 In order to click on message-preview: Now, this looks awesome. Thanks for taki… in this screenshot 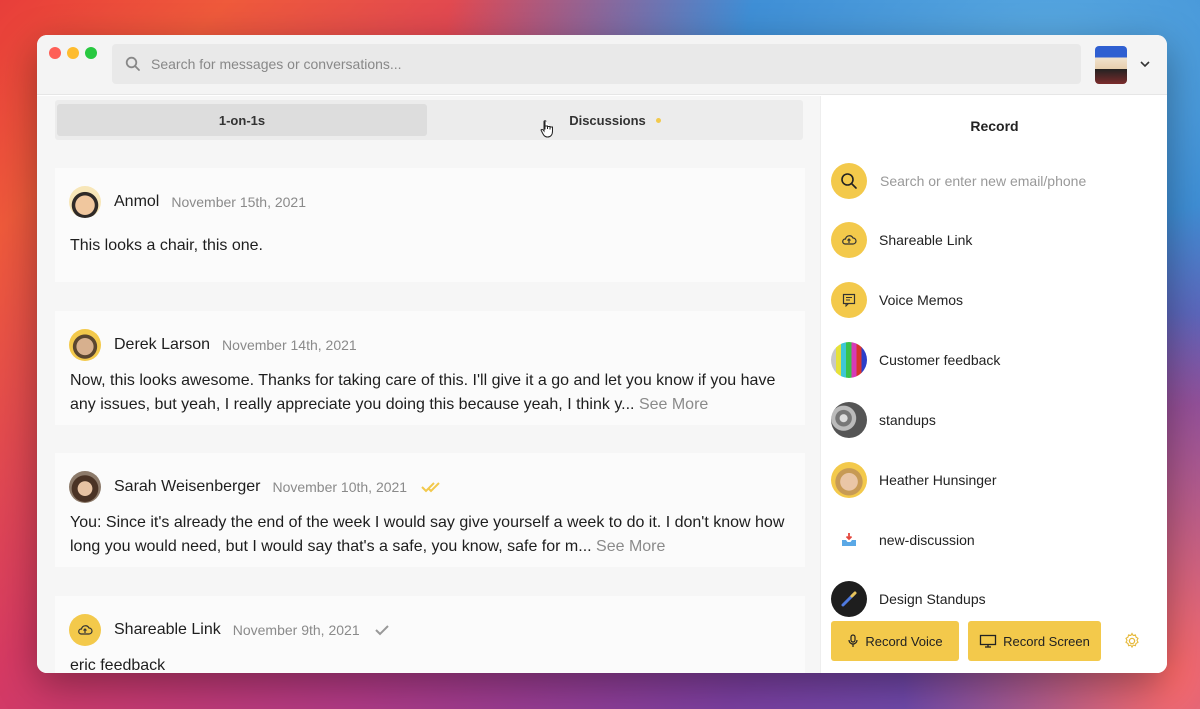, I will do `click(423, 392)`.